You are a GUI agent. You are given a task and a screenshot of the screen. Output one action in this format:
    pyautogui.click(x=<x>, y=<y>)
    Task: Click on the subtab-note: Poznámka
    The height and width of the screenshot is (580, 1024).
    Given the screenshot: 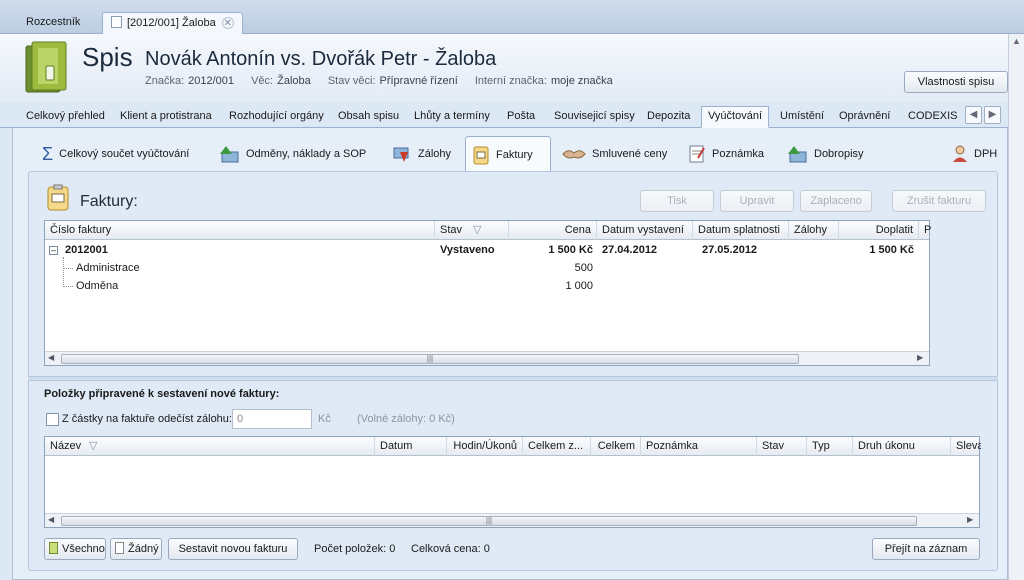 What is the action you would take?
    pyautogui.click(x=726, y=154)
    